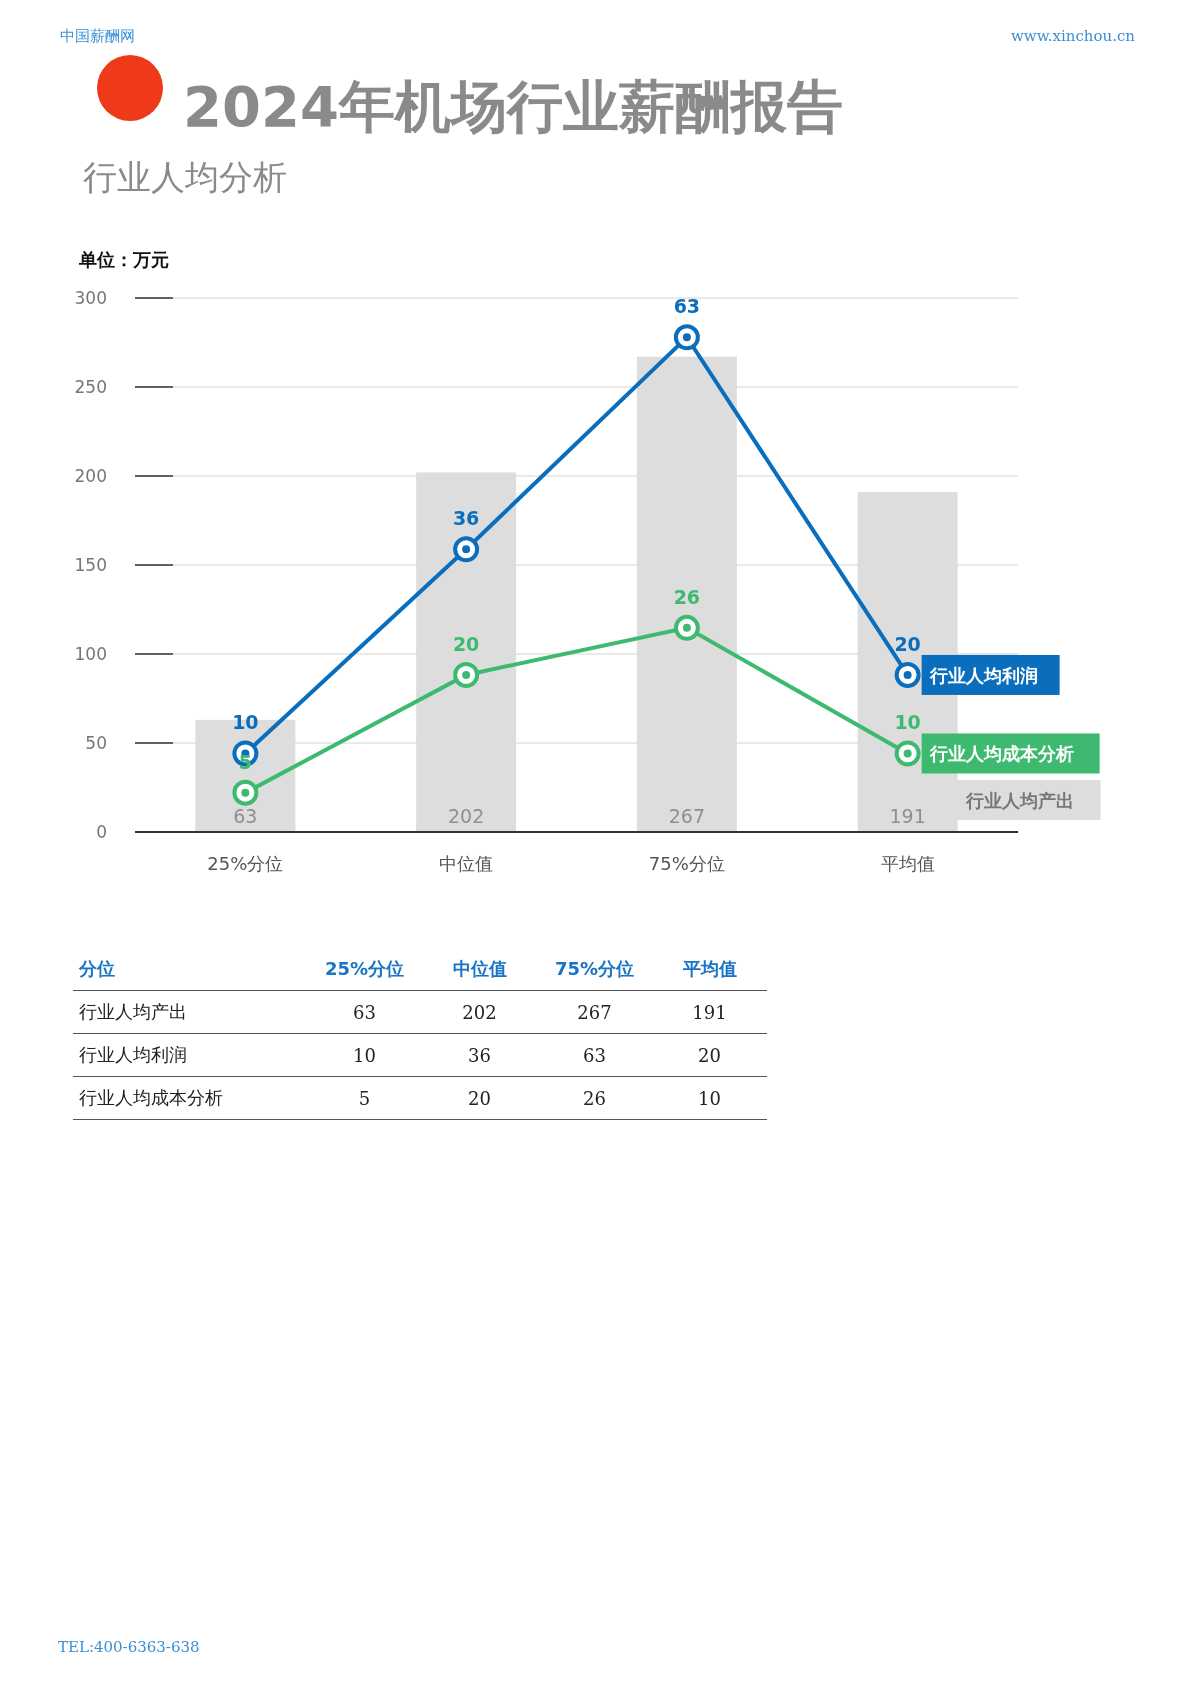  What do you see at coordinates (1019, 800) in the screenshot?
I see `series-label: 行业人均产出` at bounding box center [1019, 800].